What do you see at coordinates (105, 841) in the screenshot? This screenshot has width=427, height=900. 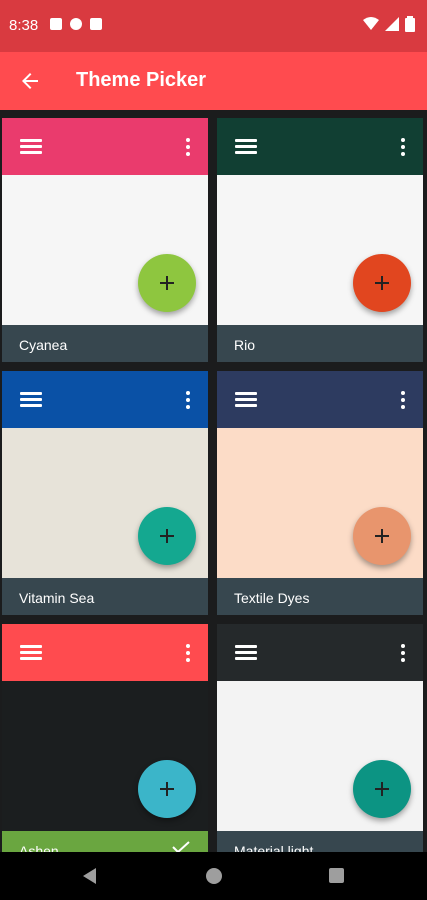 I see `theme-label-bar: Ashen` at bounding box center [105, 841].